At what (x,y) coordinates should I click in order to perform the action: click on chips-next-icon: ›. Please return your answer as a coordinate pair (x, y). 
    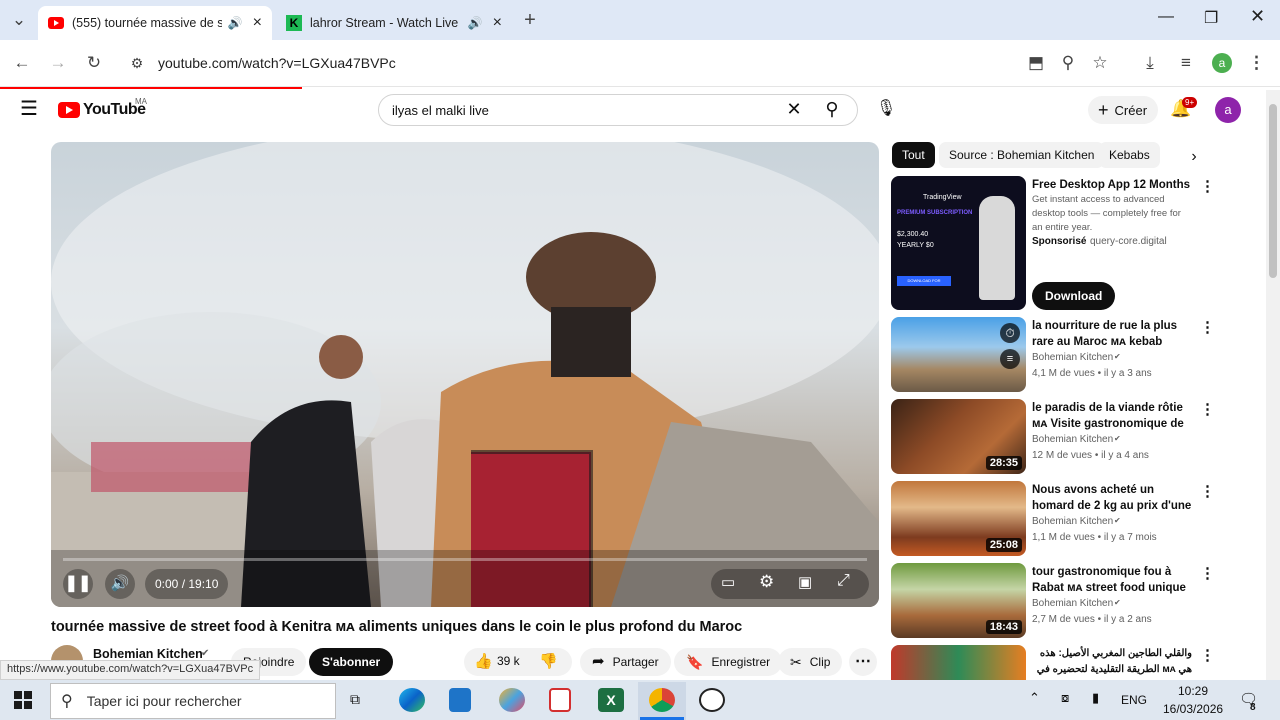
    Looking at the image, I should click on (1194, 157).